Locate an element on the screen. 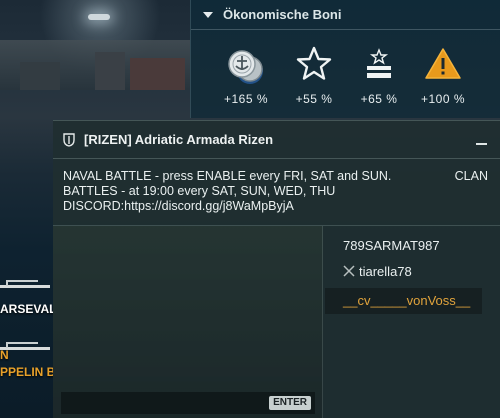 Image resolution: width=500 pixels, height=418 pixels. member-list-item: tiarella78 is located at coordinates (377, 271).